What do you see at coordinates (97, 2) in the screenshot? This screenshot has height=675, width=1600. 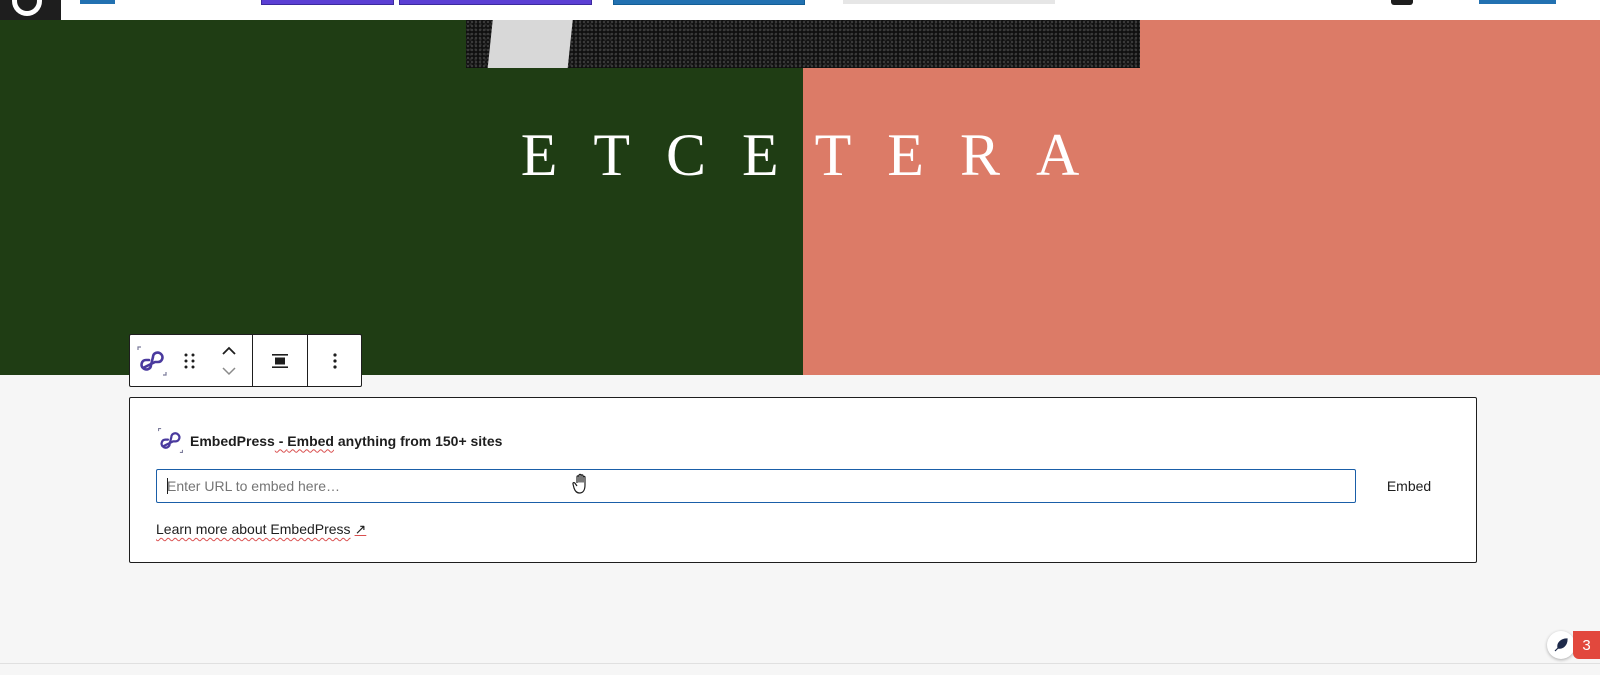 I see `block-inserter-button` at bounding box center [97, 2].